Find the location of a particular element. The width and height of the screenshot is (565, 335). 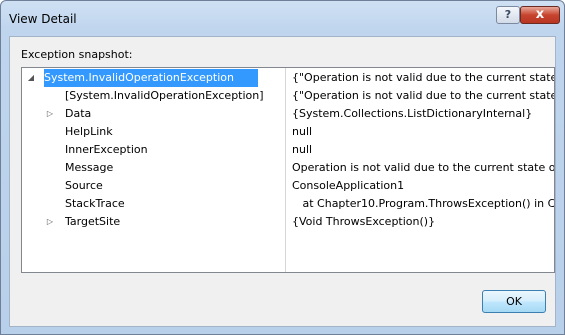

grid-row: Source ConsoleApplication1 is located at coordinates (288, 186).